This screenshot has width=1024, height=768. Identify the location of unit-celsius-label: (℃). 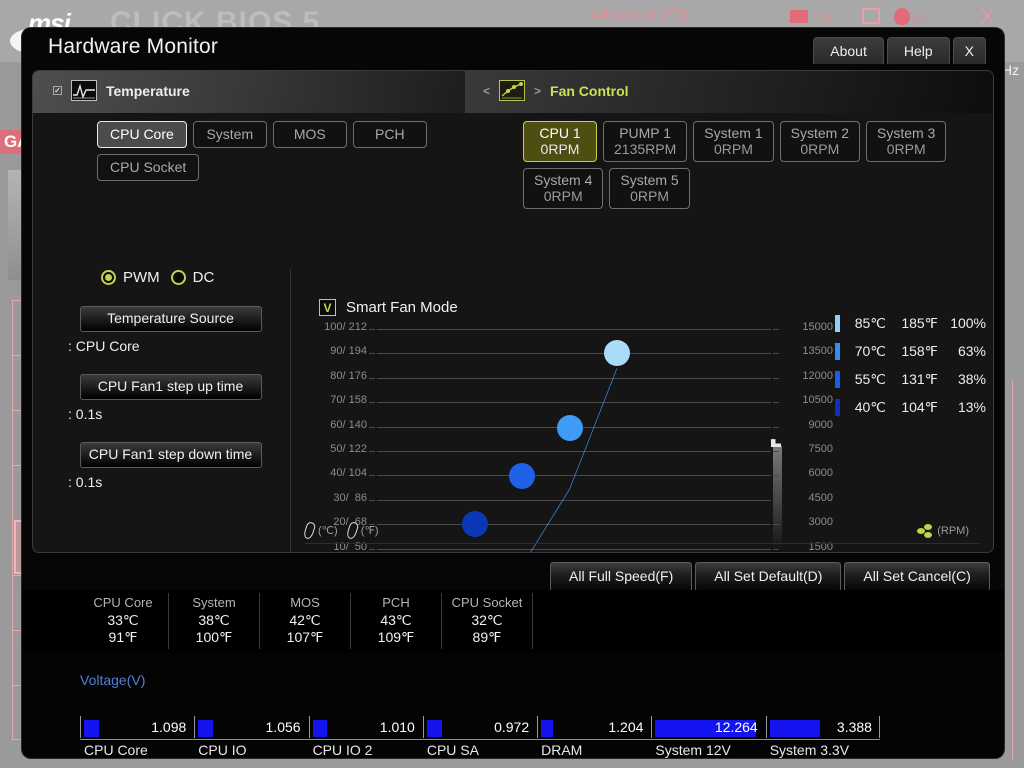
(328, 531).